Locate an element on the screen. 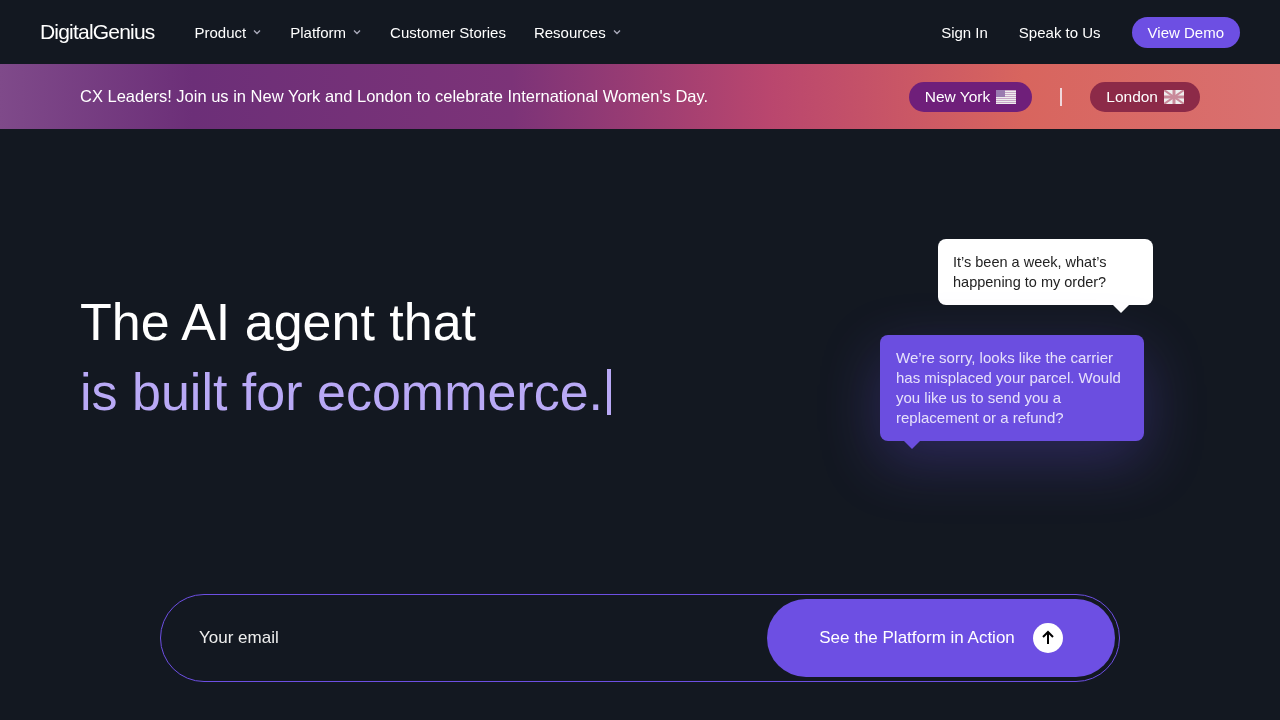 This screenshot has height=720, width=1280. arrow-up-icon is located at coordinates (1047, 638).